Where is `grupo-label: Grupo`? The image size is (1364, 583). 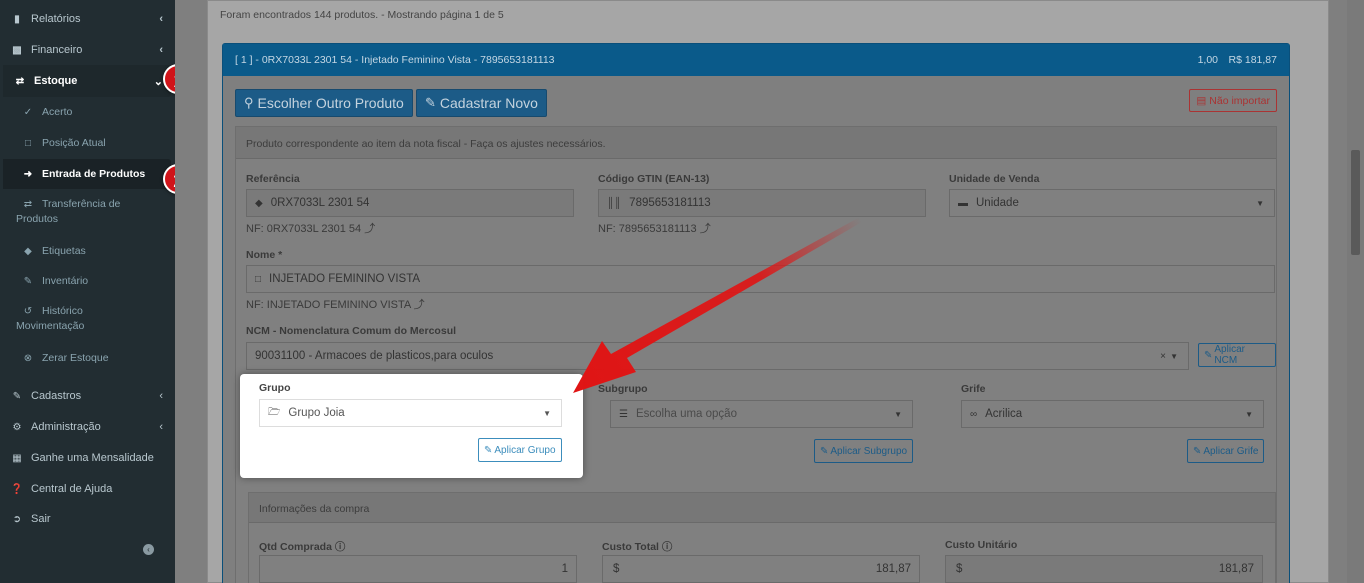 grupo-label: Grupo is located at coordinates (275, 388).